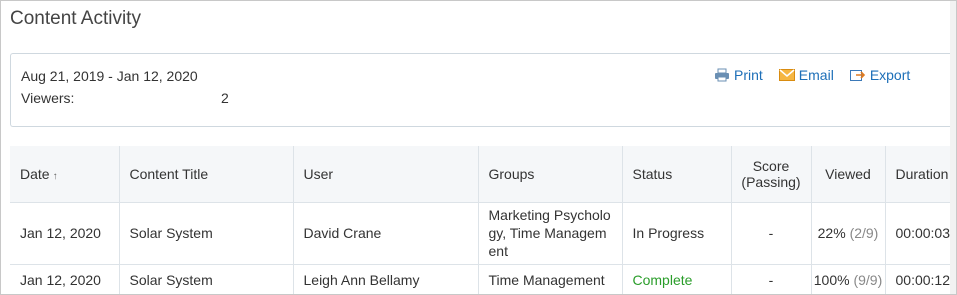 The width and height of the screenshot is (957, 295). I want to click on print-button: Print, so click(738, 75).